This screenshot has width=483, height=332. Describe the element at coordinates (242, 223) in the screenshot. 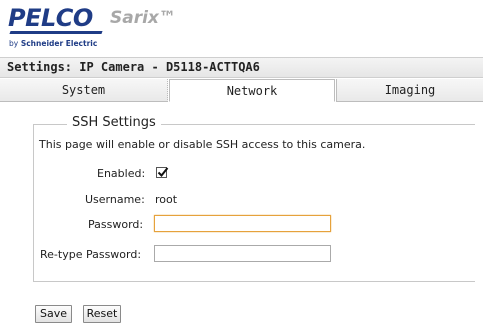

I see `password-field` at that location.